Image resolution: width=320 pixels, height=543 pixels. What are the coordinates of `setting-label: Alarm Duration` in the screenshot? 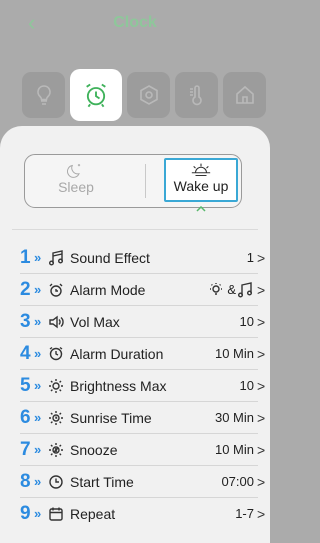 It's located at (117, 353).